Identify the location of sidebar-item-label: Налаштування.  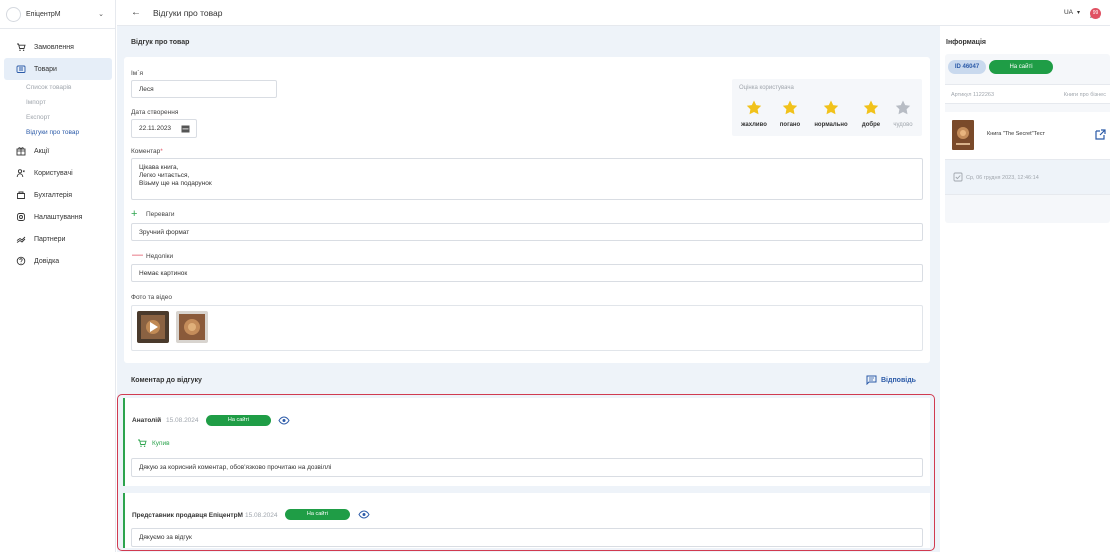
(58, 217).